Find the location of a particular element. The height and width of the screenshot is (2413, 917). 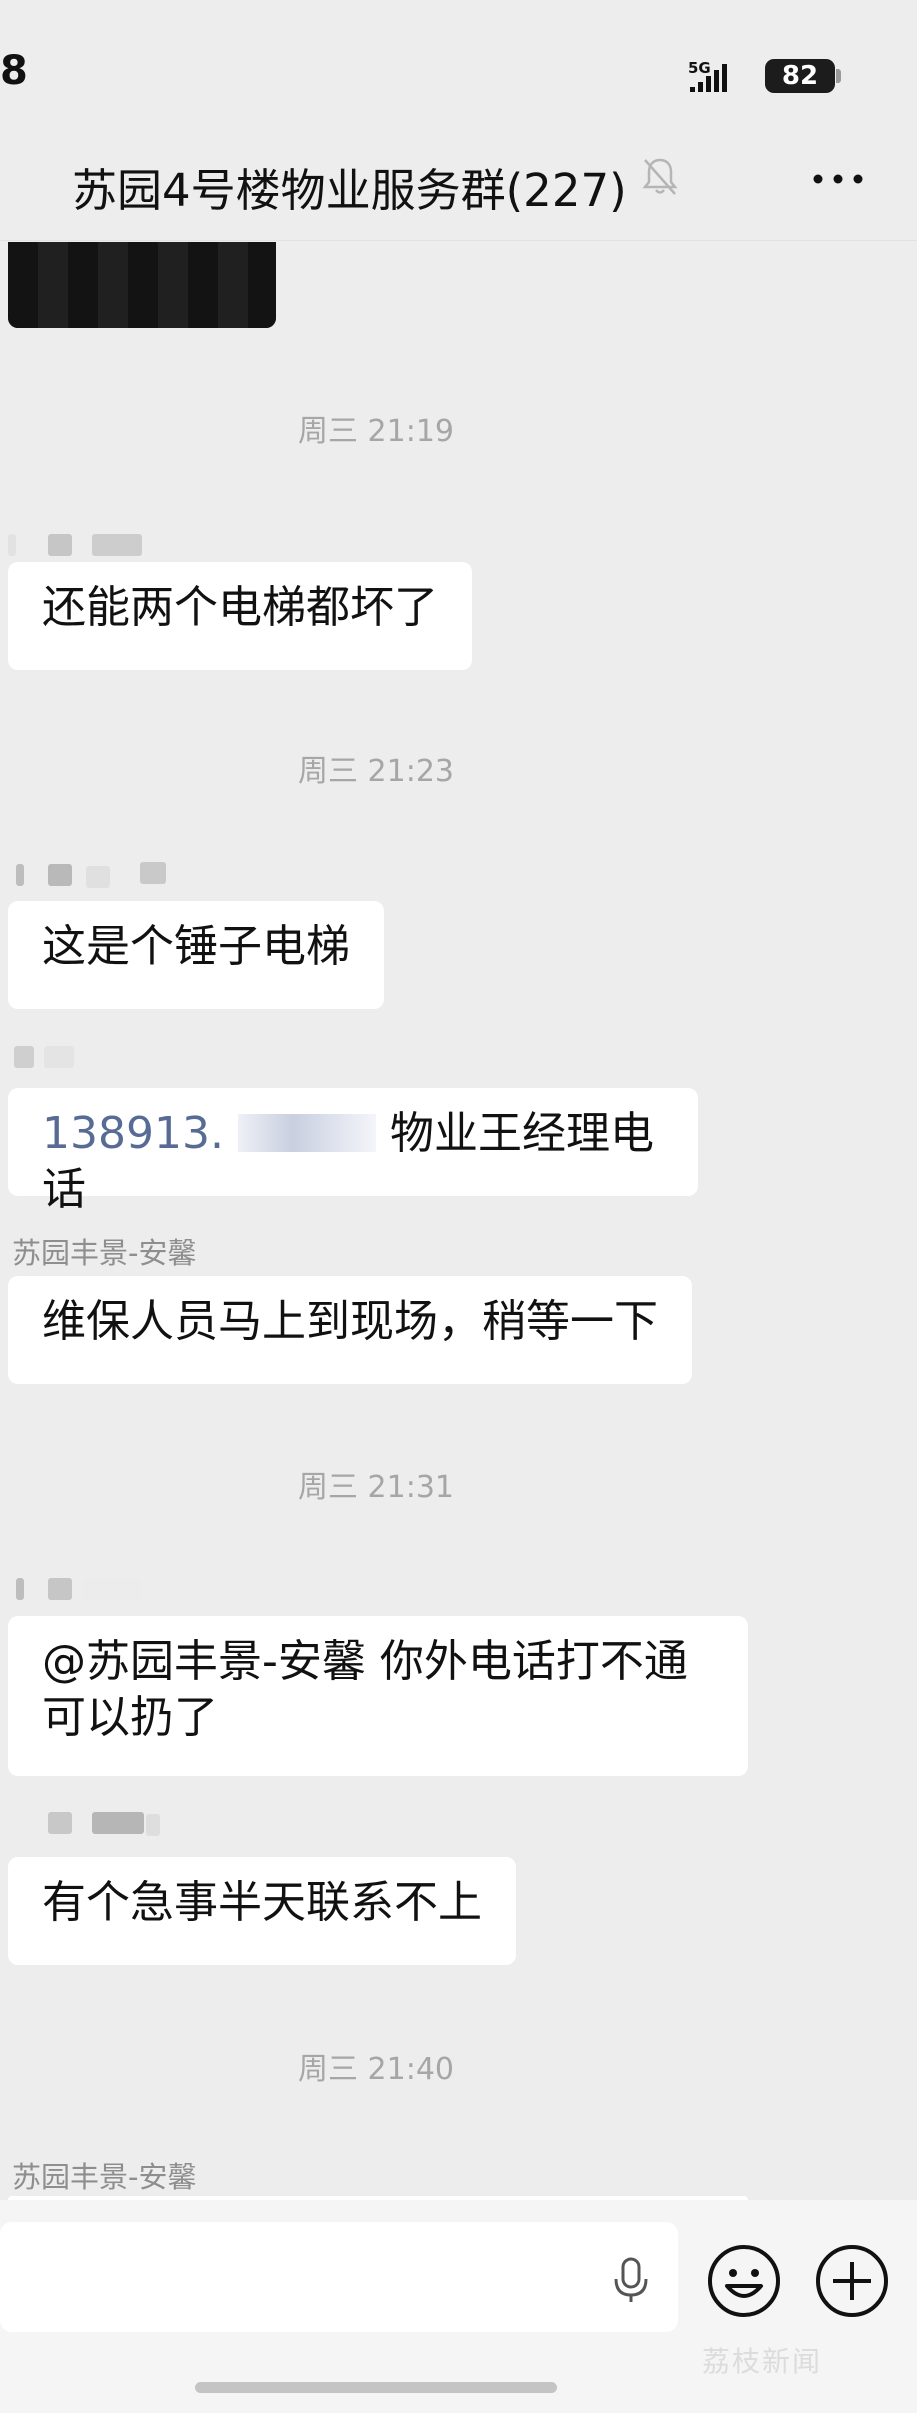

message-input-bar: 荔枝新闻 is located at coordinates (458, 2306).